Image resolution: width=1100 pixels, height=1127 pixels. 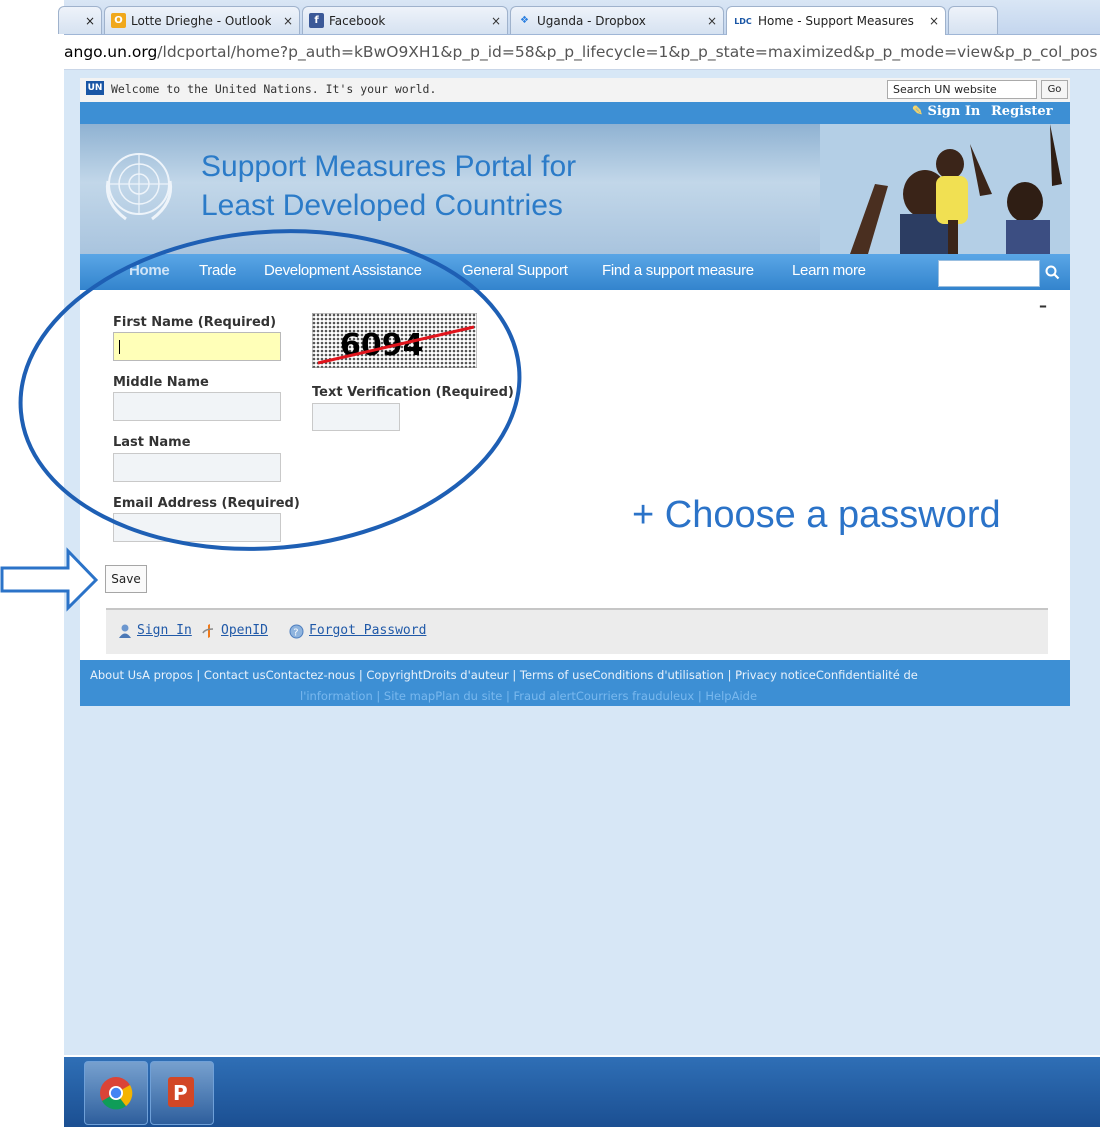 What do you see at coordinates (582, 1092) in the screenshot?
I see `windows-taskbar` at bounding box center [582, 1092].